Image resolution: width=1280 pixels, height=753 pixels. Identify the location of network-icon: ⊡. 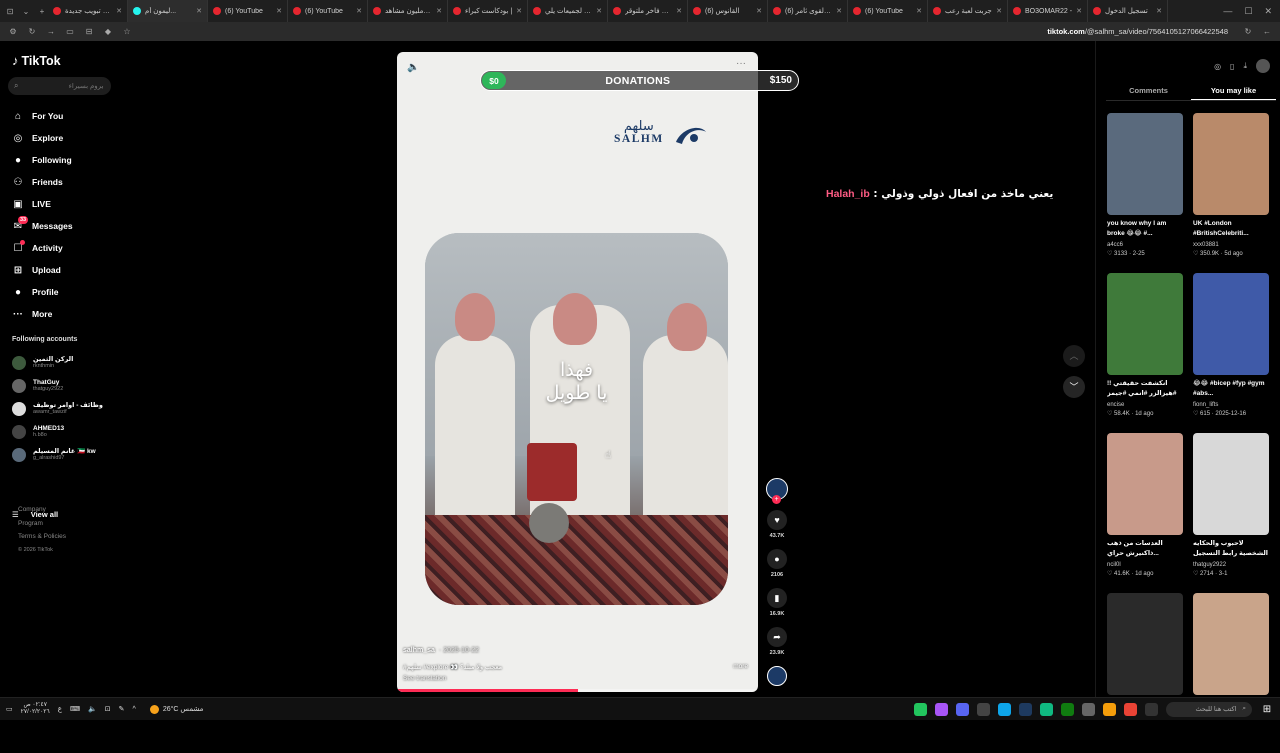
(108, 709).